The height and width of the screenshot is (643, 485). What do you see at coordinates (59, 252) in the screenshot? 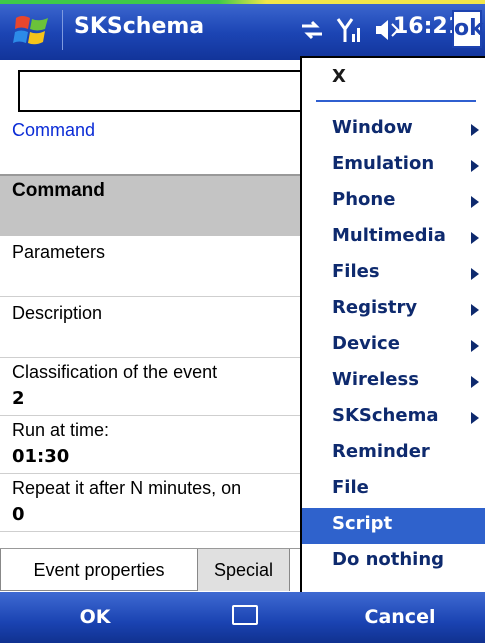
I see `property-label: Parameters` at bounding box center [59, 252].